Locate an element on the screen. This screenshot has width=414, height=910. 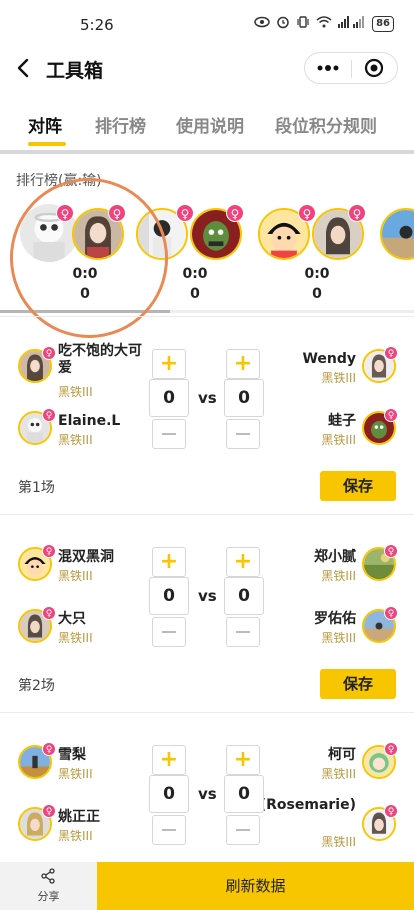
right-top-player: ♀ 柯可 黑铁III is located at coordinates (207, 765).